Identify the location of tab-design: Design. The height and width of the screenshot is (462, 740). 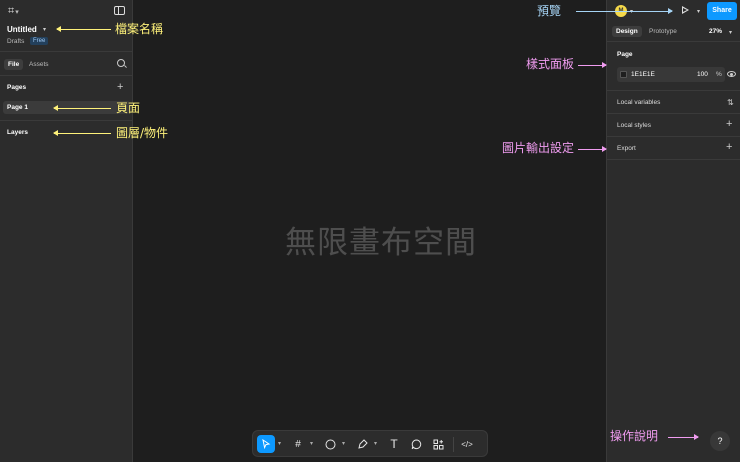
(627, 31).